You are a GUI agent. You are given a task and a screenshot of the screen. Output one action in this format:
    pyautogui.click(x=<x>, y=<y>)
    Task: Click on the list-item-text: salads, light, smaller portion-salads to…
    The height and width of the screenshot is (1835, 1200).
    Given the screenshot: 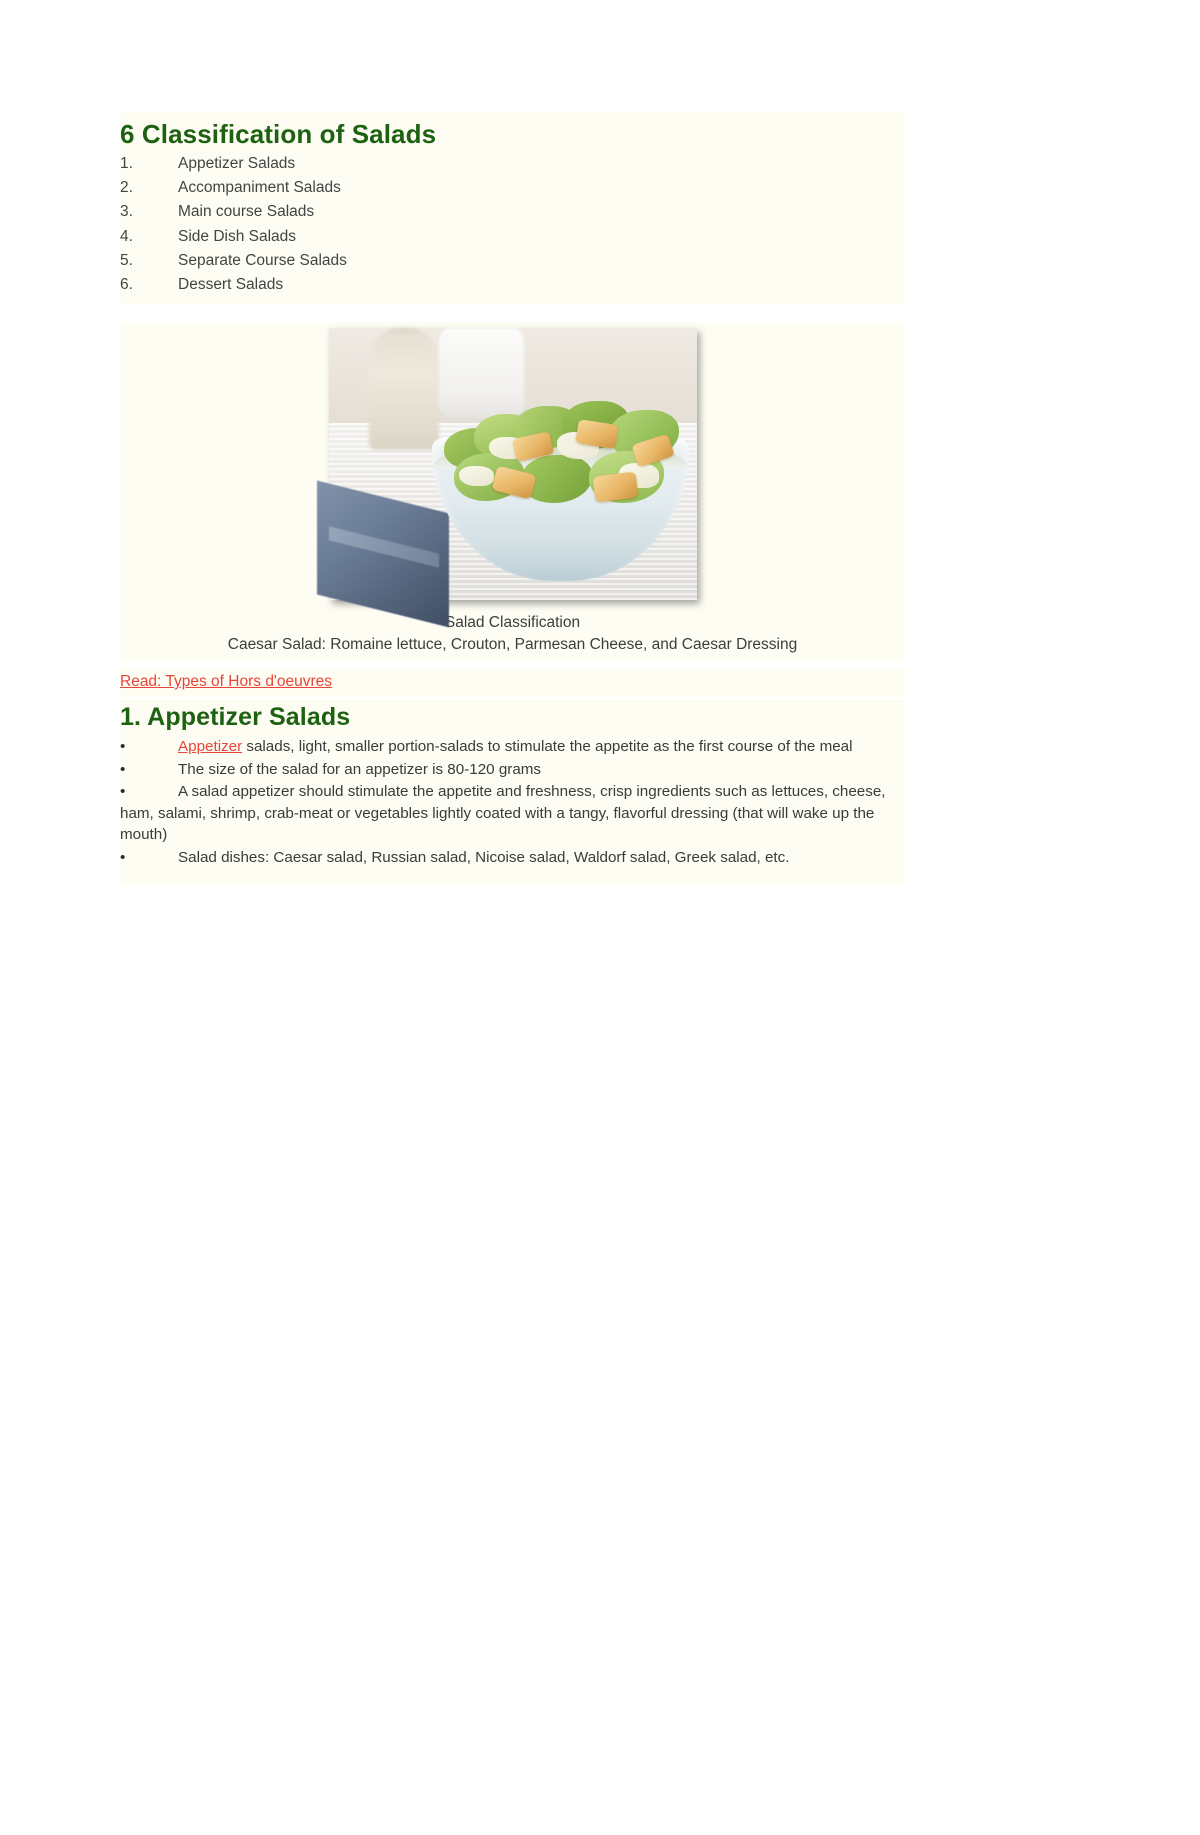 What is the action you would take?
    pyautogui.click(x=547, y=746)
    